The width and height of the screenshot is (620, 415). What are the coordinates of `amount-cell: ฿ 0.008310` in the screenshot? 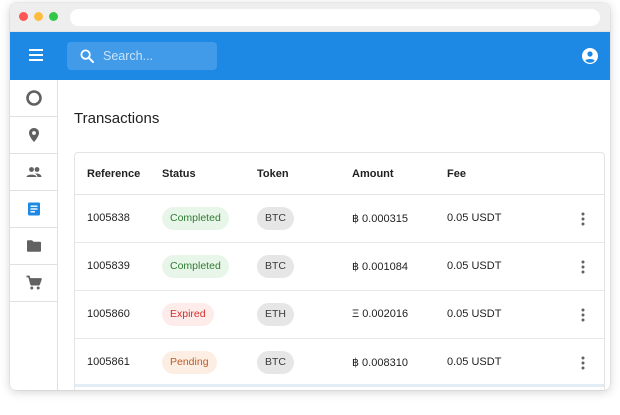 It's located at (380, 363).